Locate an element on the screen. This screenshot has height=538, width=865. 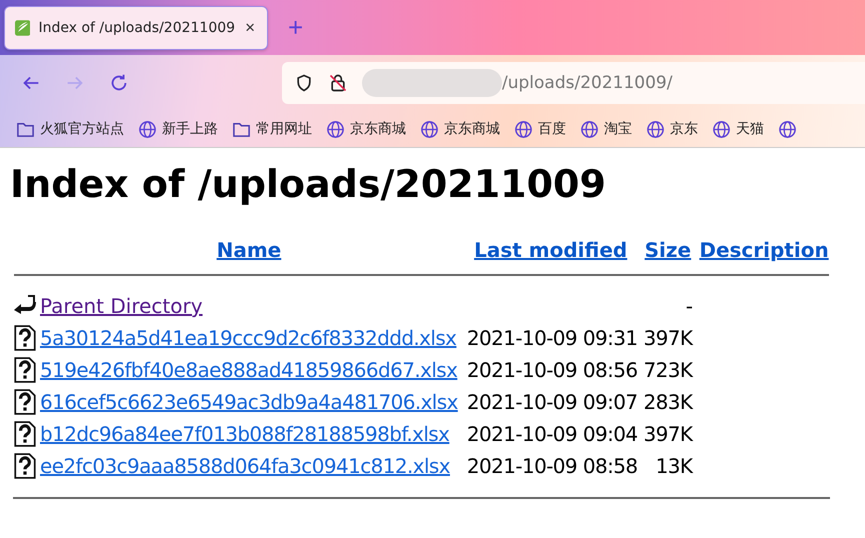
bookmark-item is located at coordinates (787, 129).